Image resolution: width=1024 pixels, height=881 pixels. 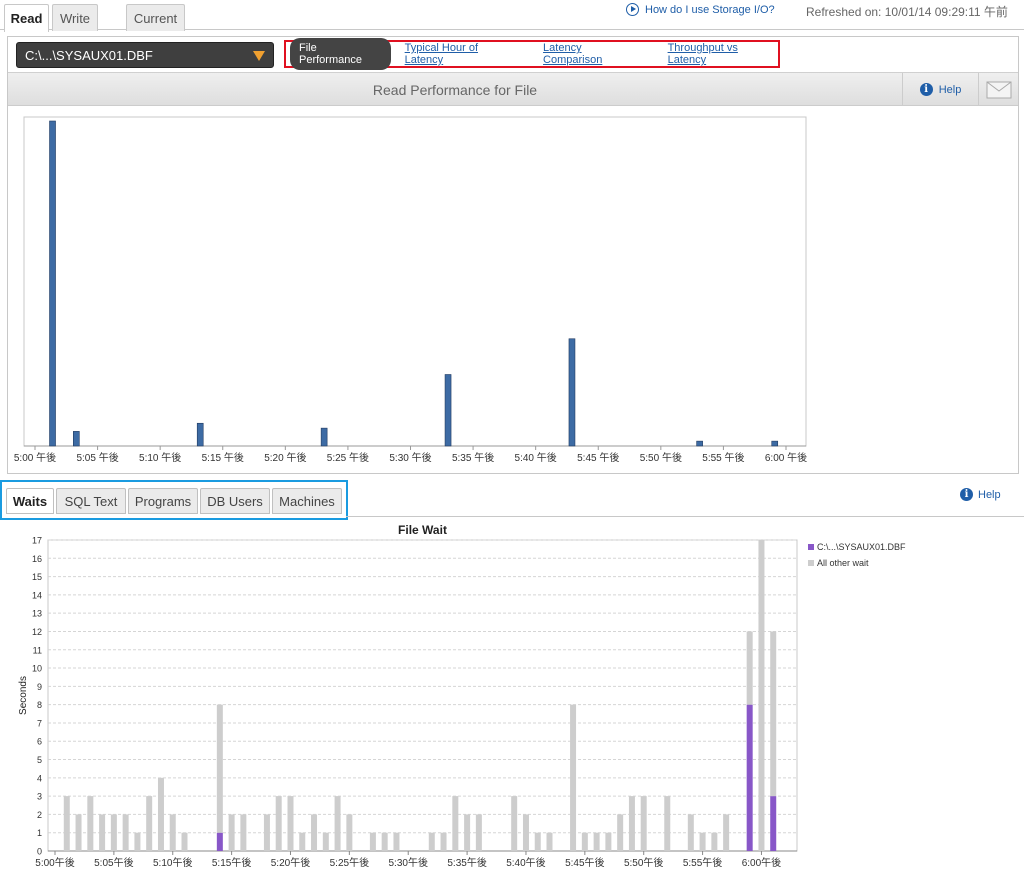 I want to click on x-tick-label: 5:20 午後, so click(x=285, y=457).